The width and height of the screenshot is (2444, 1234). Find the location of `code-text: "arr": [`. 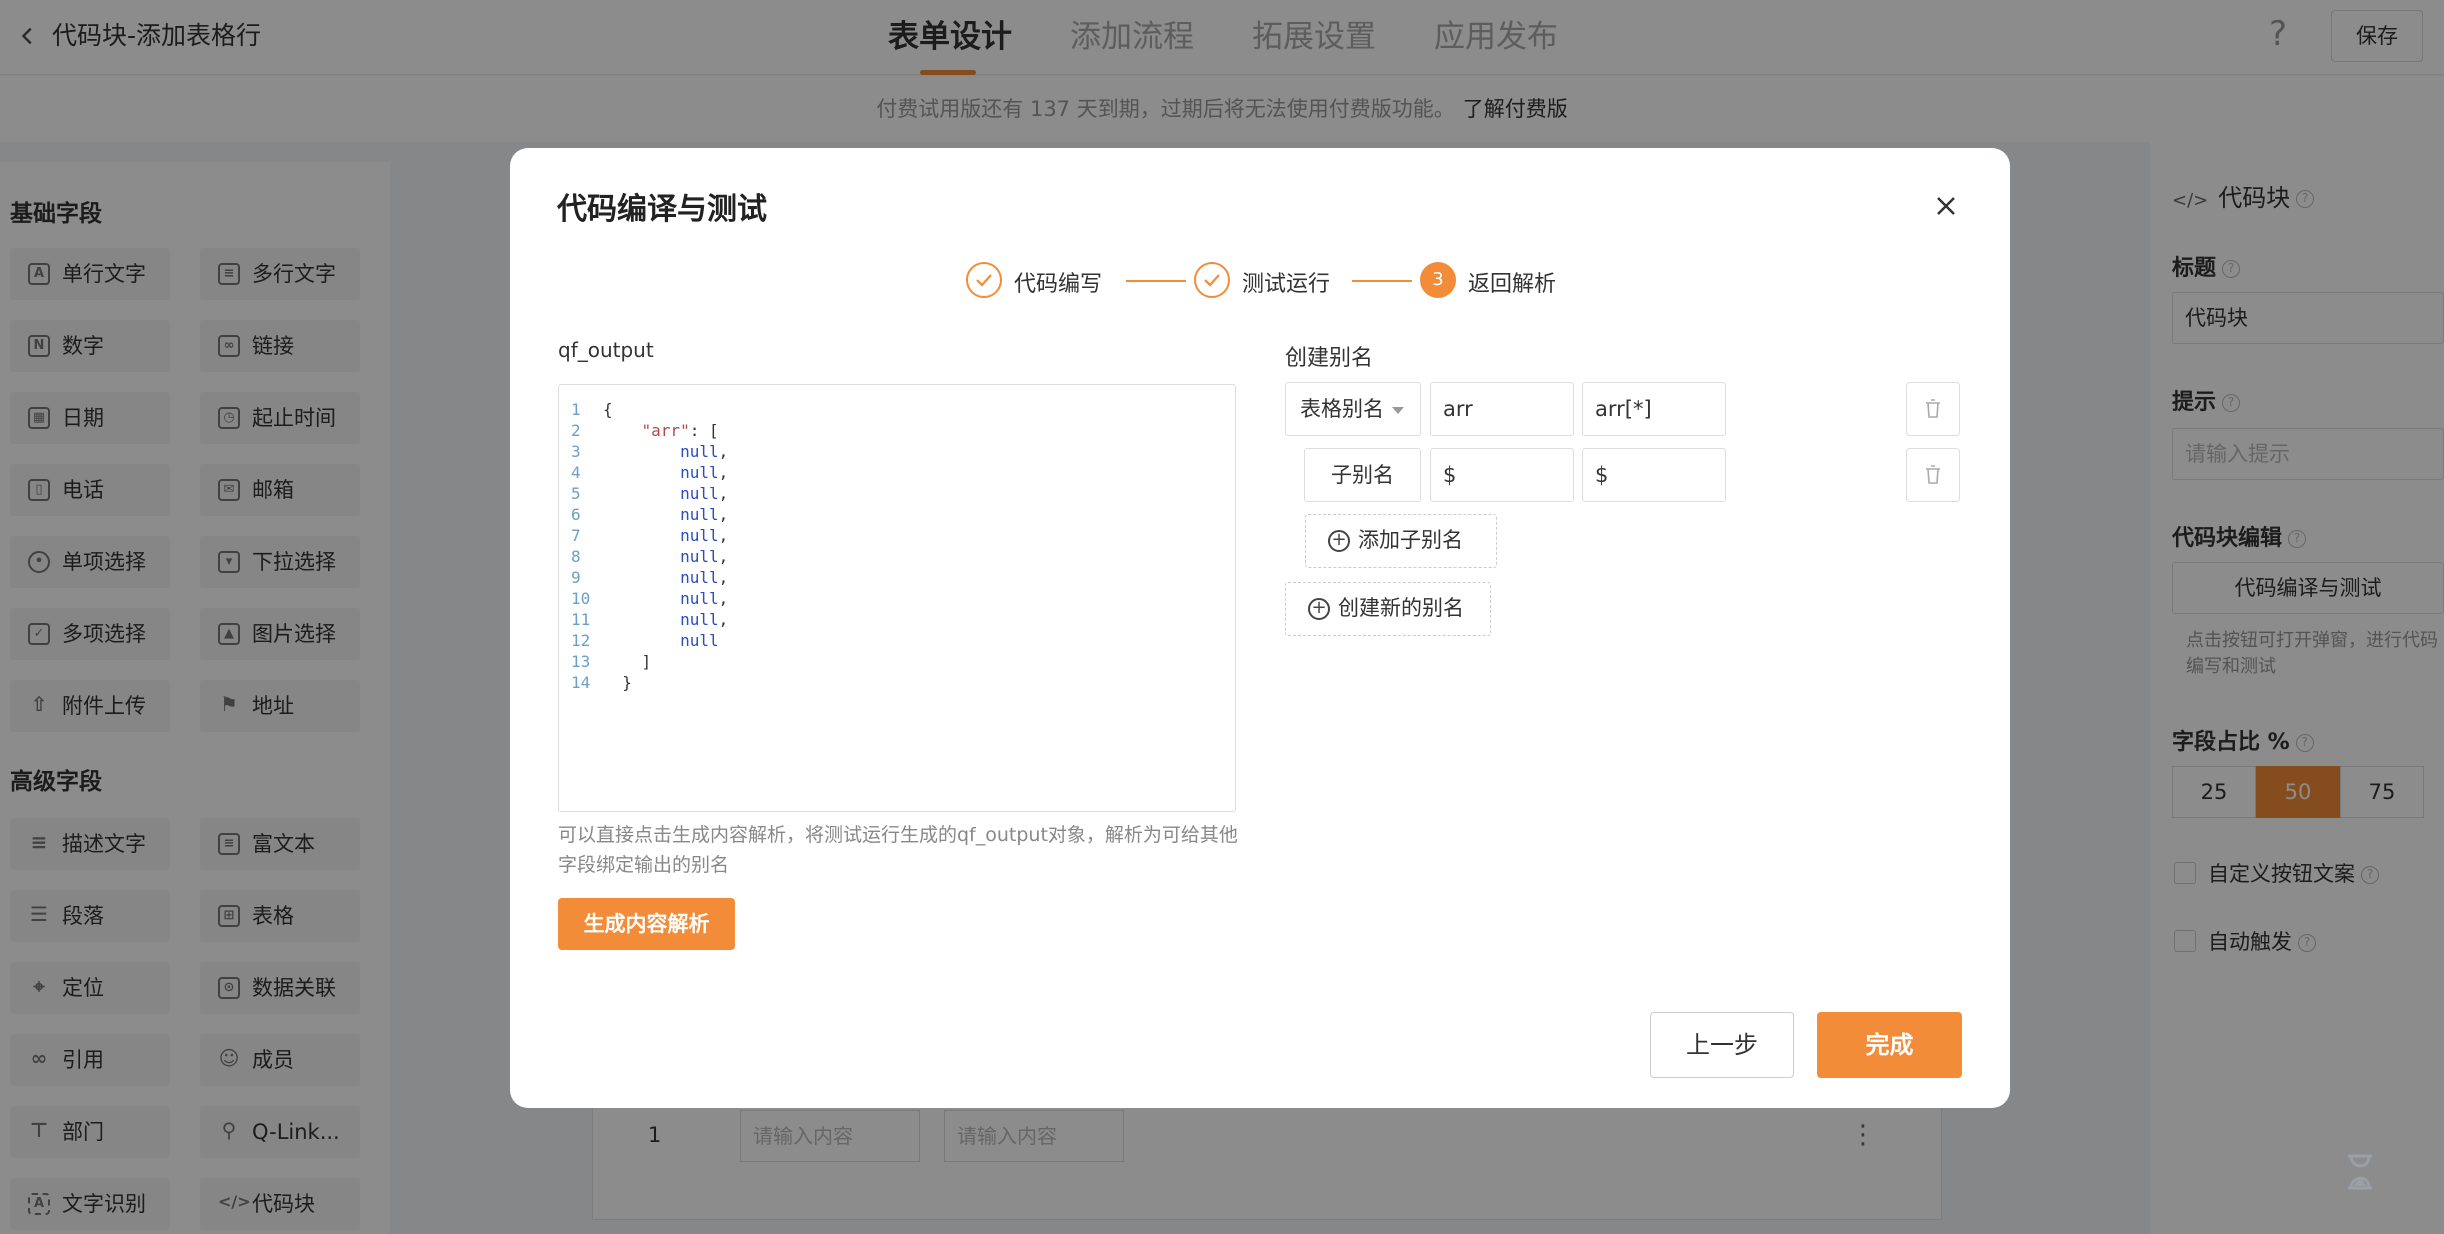

code-text: "arr": [ is located at coordinates (680, 430).